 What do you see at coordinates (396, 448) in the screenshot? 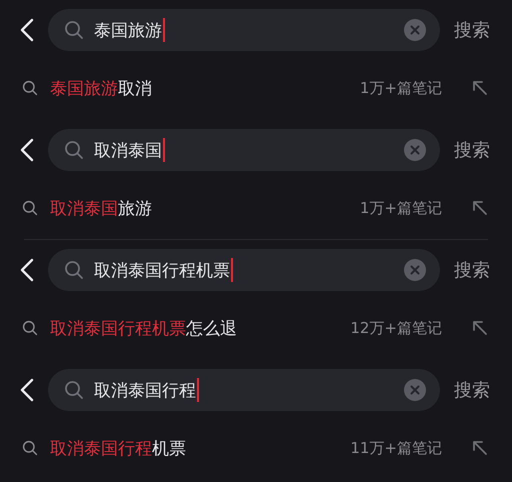
I see `note-count: 11万+篇笔记` at bounding box center [396, 448].